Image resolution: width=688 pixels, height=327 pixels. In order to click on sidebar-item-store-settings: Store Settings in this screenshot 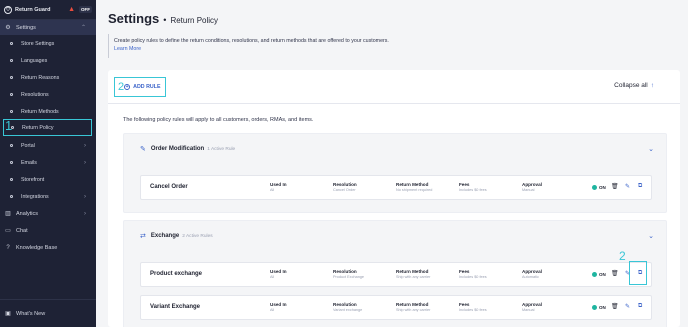, I will do `click(48, 43)`.